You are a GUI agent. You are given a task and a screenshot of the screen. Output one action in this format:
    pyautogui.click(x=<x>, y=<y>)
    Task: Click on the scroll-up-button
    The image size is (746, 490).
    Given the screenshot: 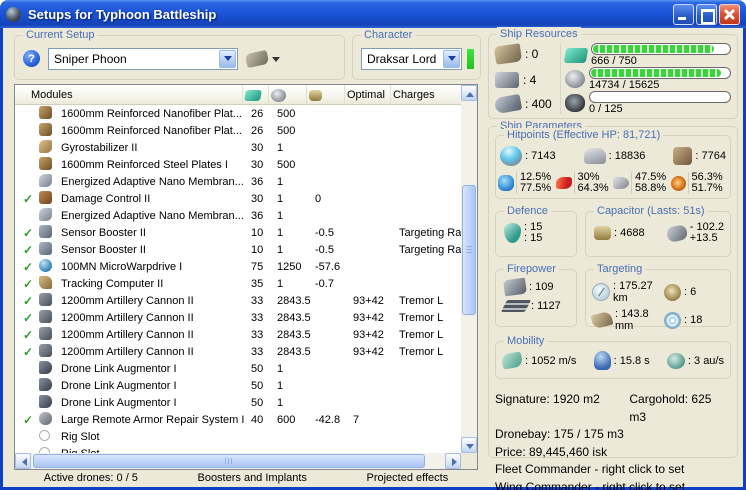 What is the action you would take?
    pyautogui.click(x=469, y=93)
    